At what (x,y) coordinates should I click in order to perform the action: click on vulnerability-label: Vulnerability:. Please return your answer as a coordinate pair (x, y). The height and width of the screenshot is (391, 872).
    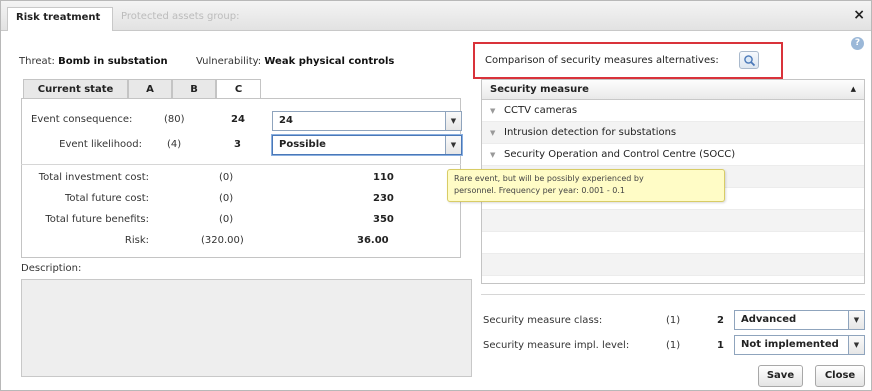
    Looking at the image, I should click on (229, 61).